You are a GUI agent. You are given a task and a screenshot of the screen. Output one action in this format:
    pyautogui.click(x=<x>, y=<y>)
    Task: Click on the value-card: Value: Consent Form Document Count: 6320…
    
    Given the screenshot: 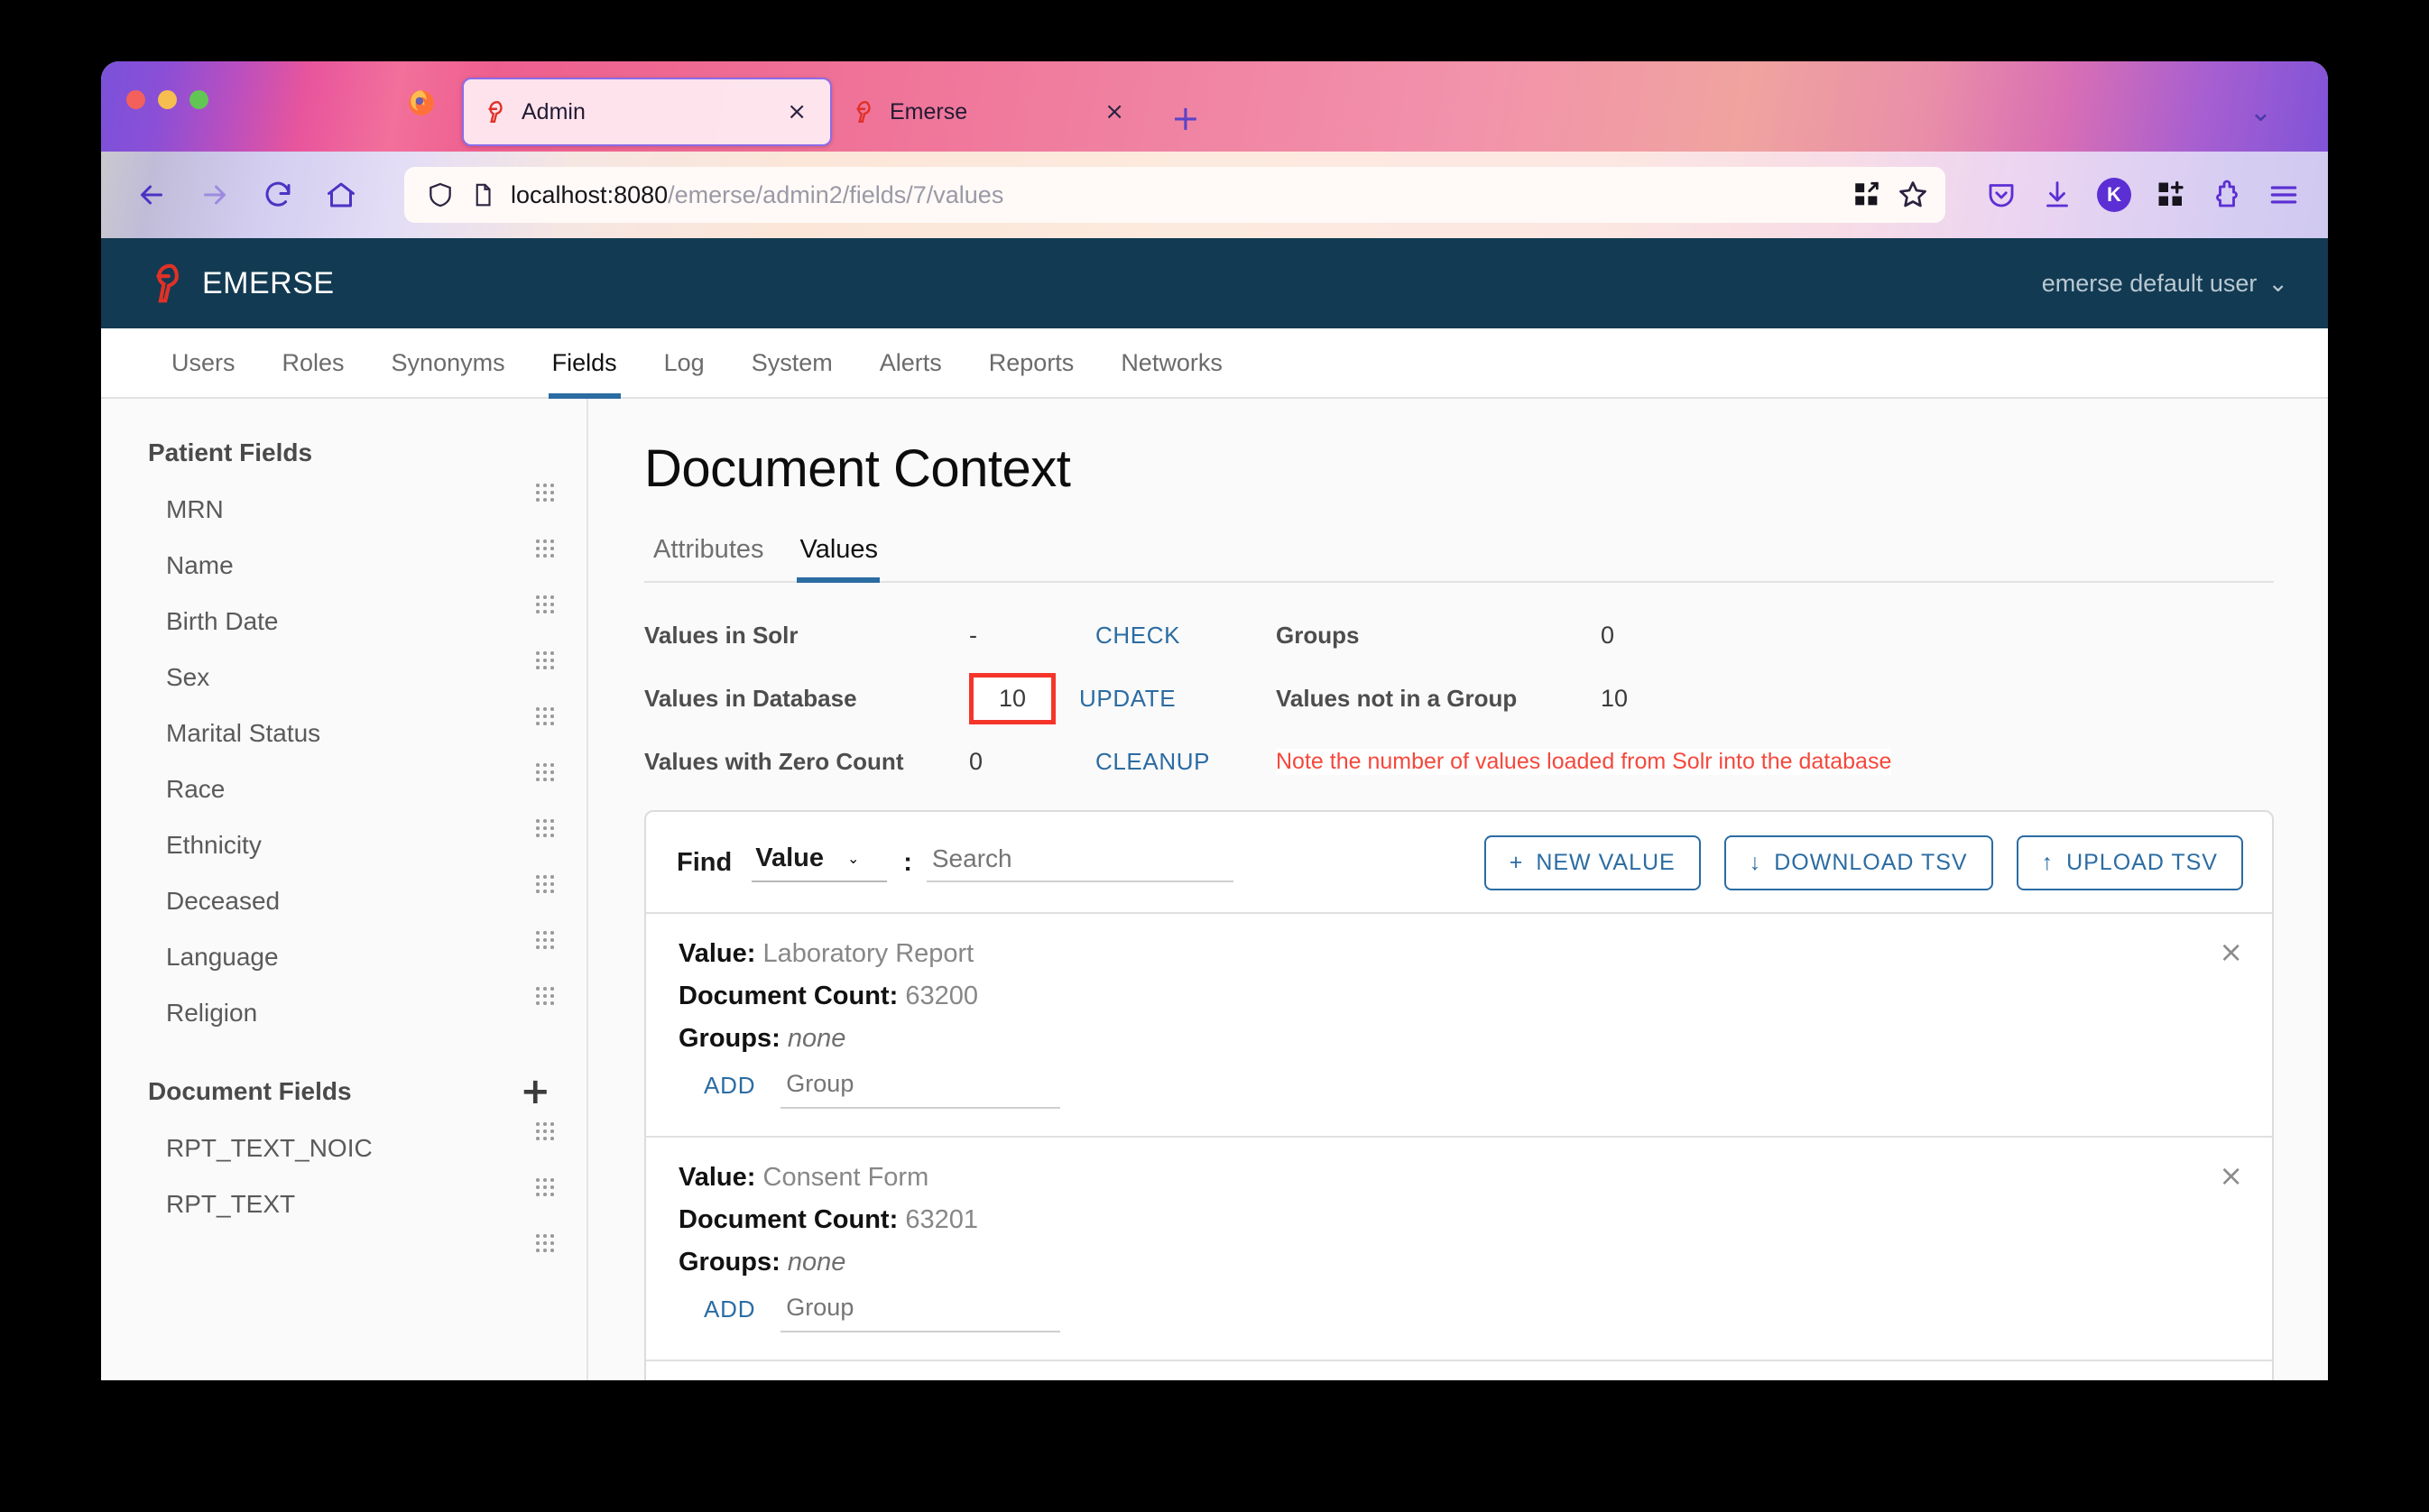 What is the action you would take?
    pyautogui.click(x=1459, y=1248)
    